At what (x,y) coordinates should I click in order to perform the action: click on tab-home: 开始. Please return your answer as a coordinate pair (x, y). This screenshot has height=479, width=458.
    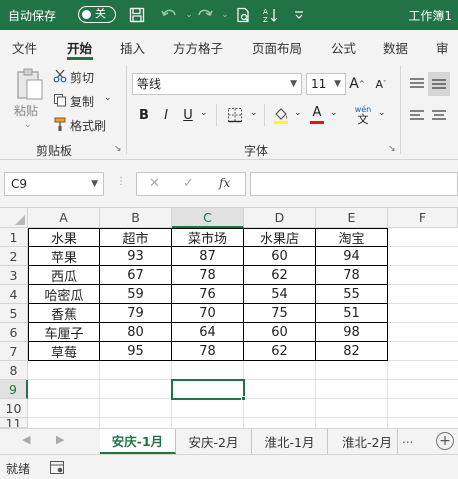
    Looking at the image, I should click on (79, 47).